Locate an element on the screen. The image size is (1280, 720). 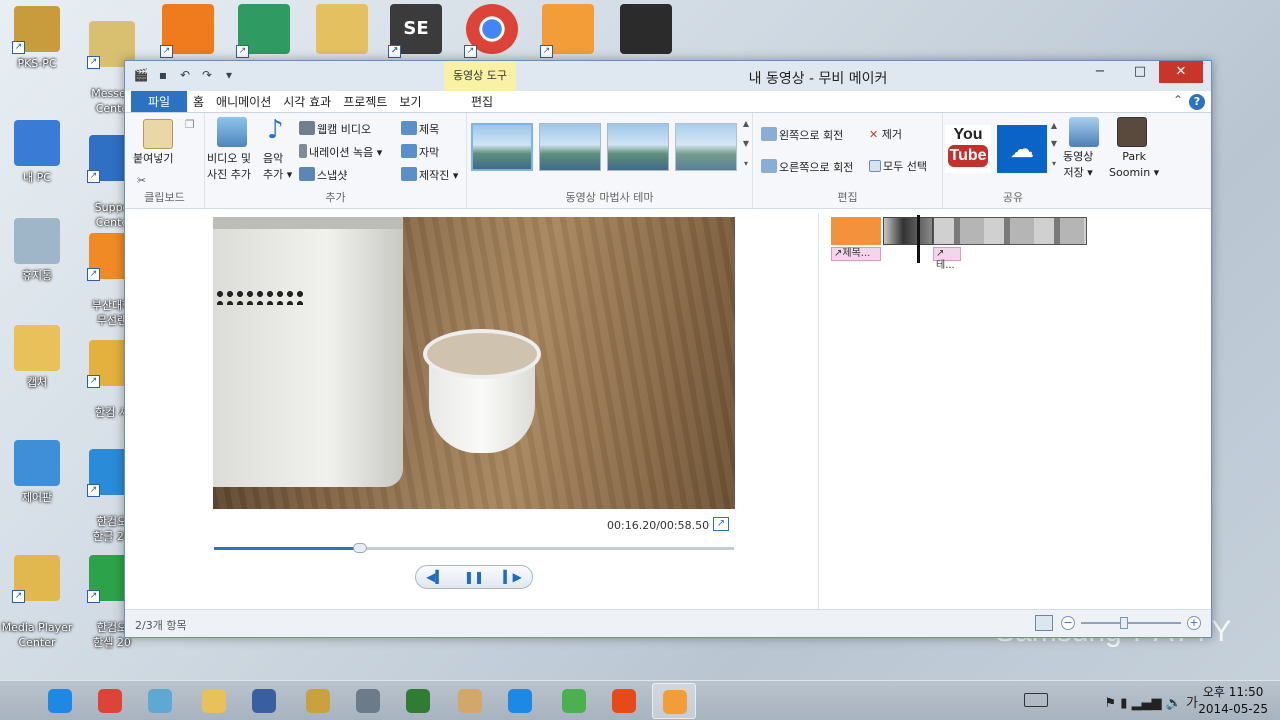
zoom-slider: − + is located at coordinates (1131, 624).